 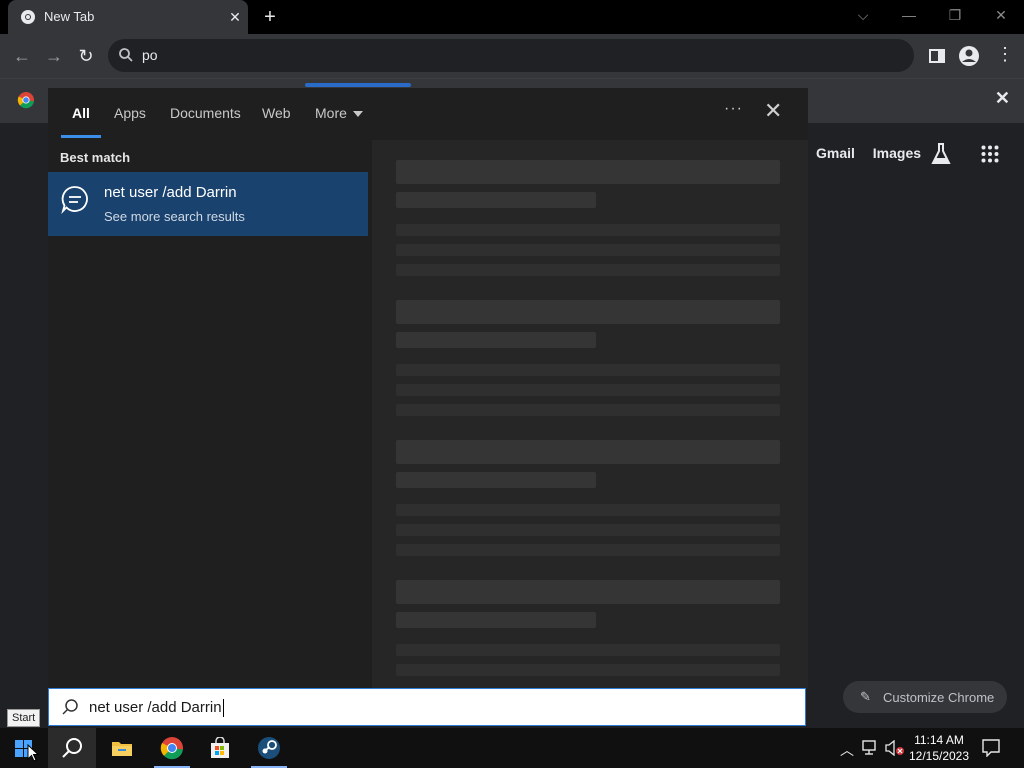 I want to click on tab-documents: Documents, so click(x=205, y=113).